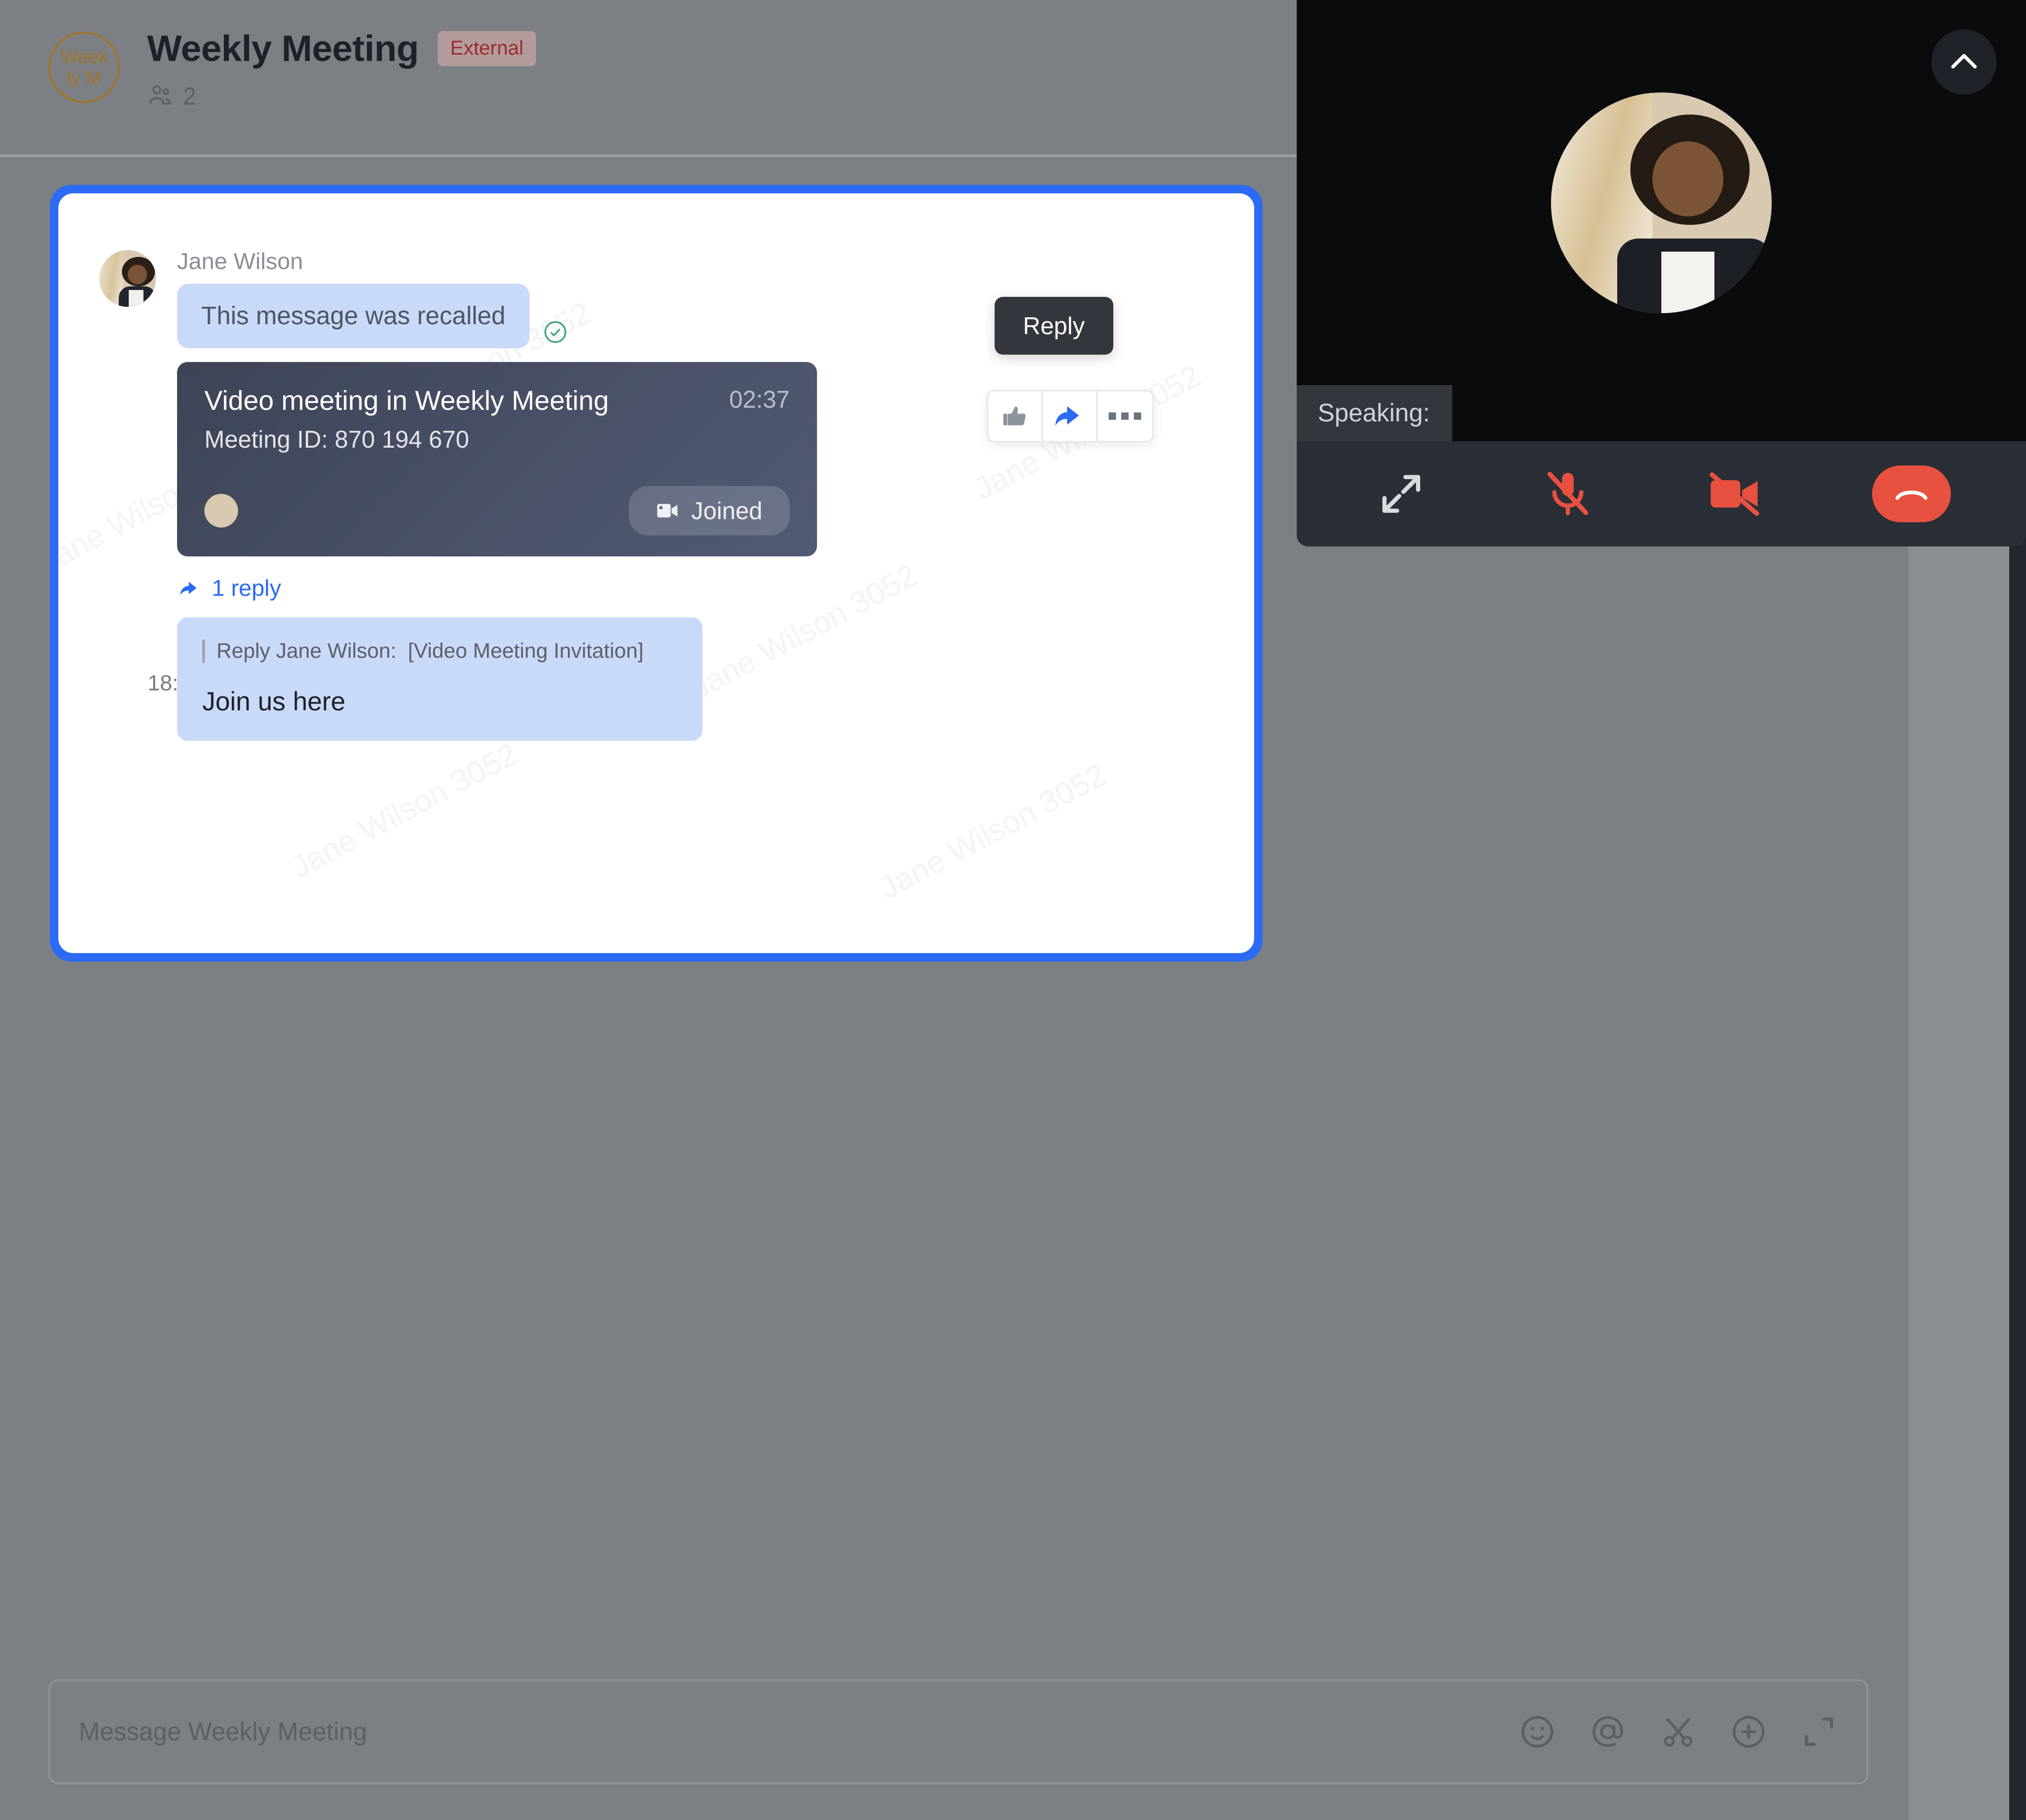 The height and width of the screenshot is (1820, 2026). I want to click on emoji-icon, so click(1537, 1732).